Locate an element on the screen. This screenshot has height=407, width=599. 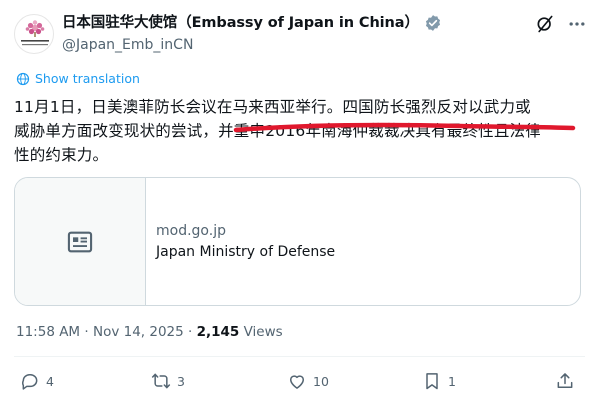
display-name: 日本国驻华大使馆（Embassy of Japan in China） is located at coordinates (240, 23).